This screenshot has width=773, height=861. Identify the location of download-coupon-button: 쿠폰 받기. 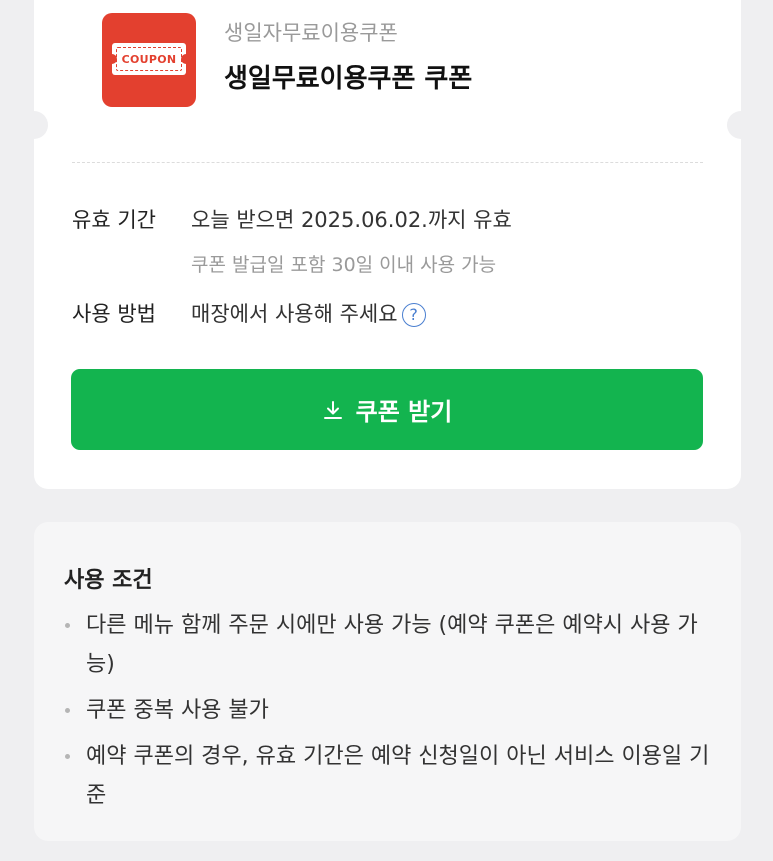
(387, 409).